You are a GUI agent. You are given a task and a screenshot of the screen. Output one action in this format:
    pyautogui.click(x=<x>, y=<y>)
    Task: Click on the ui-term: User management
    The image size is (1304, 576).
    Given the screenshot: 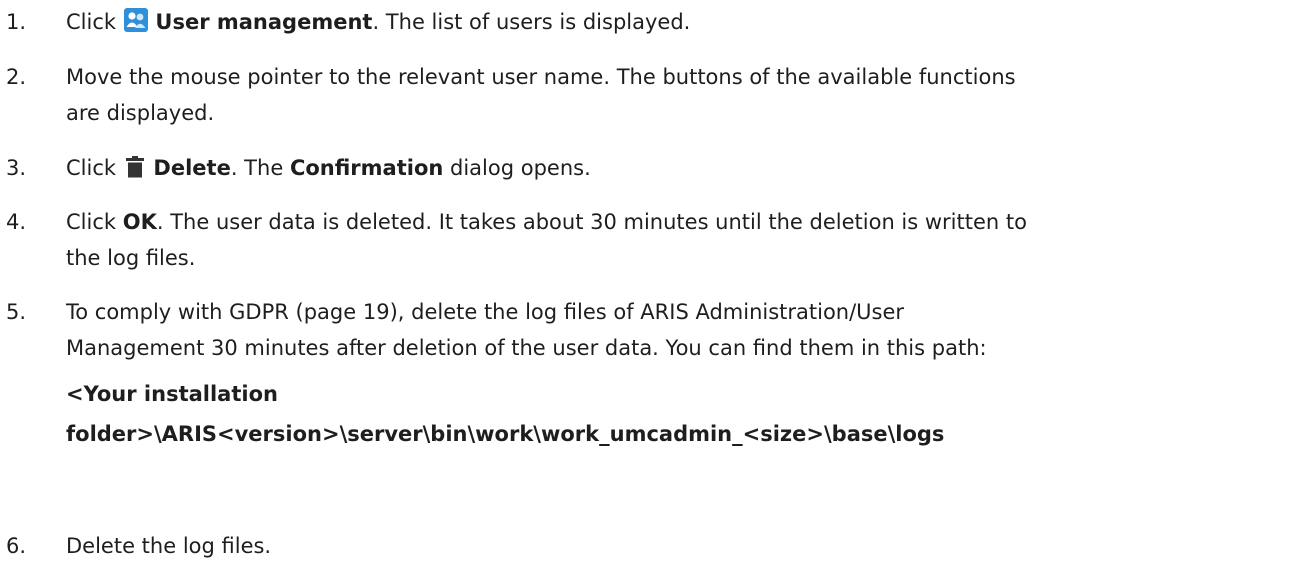 What is the action you would take?
    pyautogui.click(x=264, y=22)
    